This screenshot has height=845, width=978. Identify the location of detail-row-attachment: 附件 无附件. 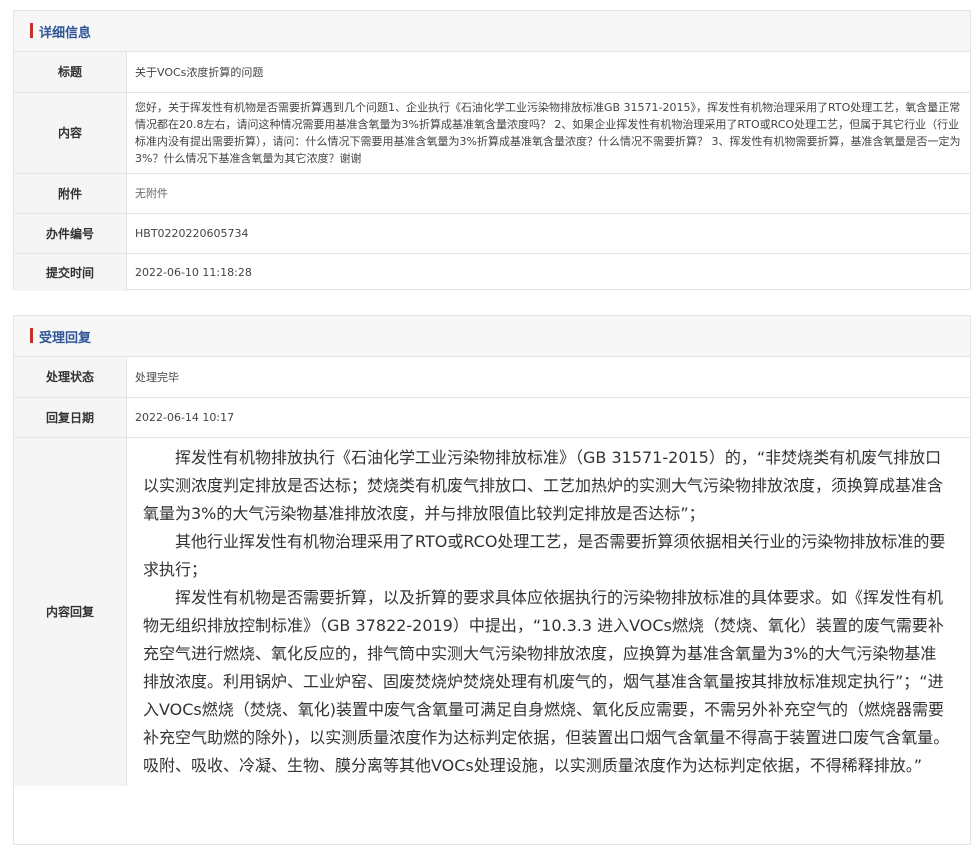
(492, 193).